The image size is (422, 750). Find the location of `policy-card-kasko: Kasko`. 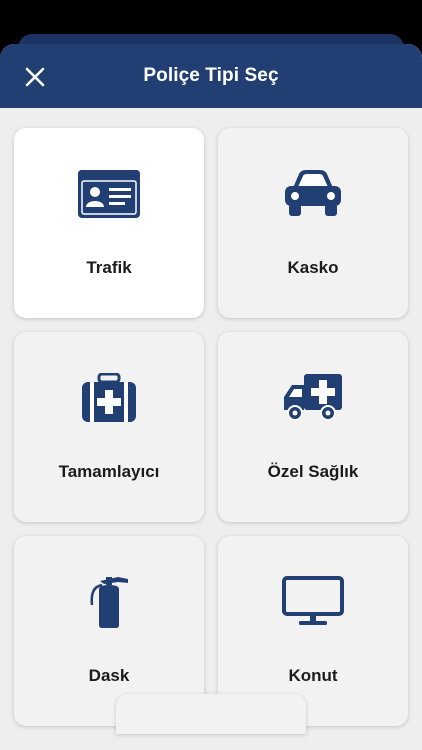

policy-card-kasko: Kasko is located at coordinates (313, 223).